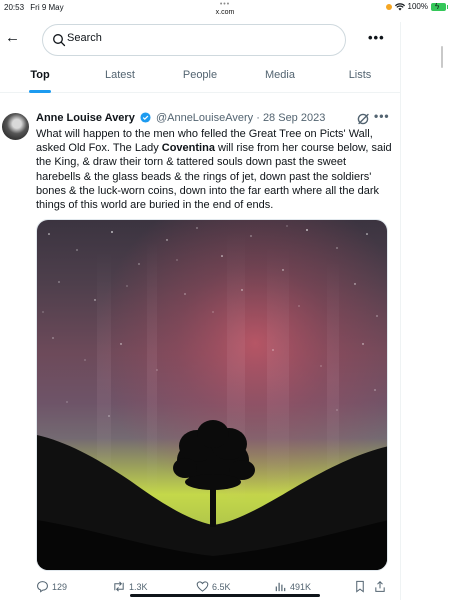  I want to click on search-header: ← •••, so click(200, 40).